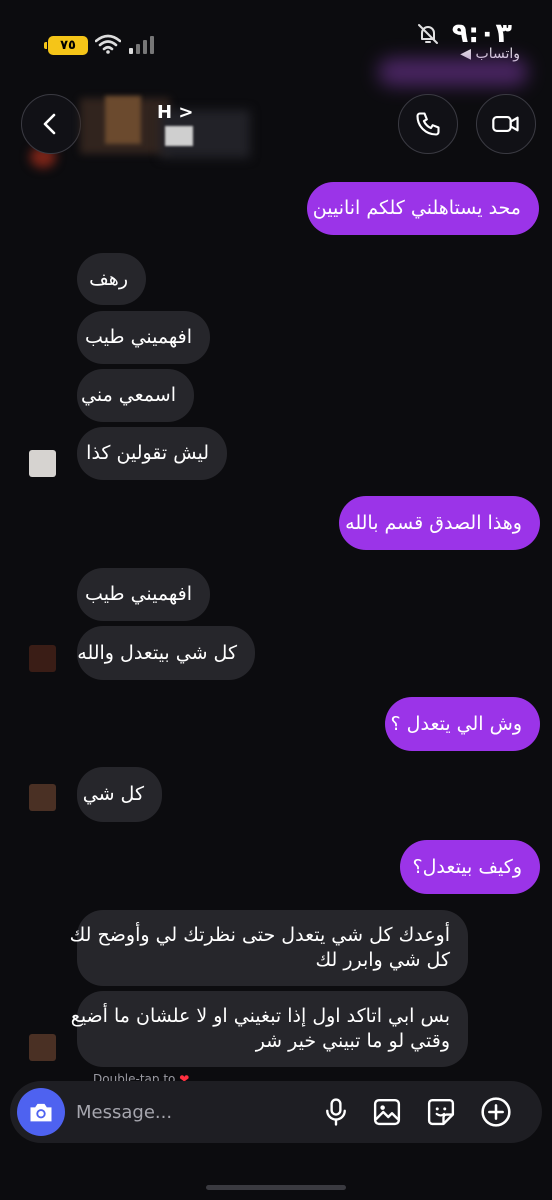  I want to click on status-time: ٩:٠٣, so click(481, 33).